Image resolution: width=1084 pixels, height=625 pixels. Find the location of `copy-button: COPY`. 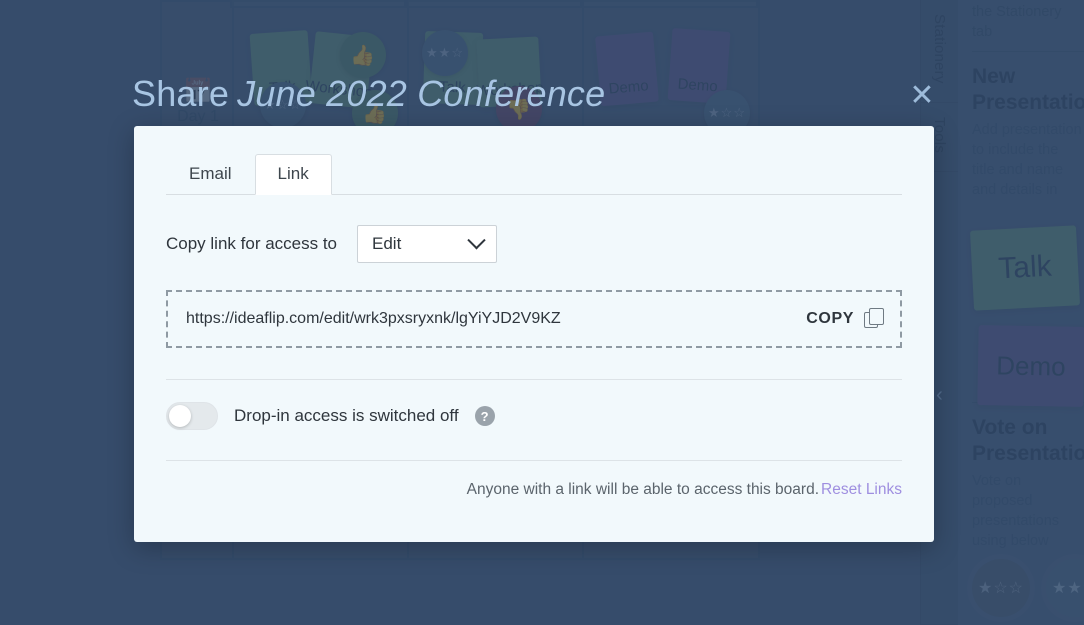

copy-button: COPY is located at coordinates (846, 319).